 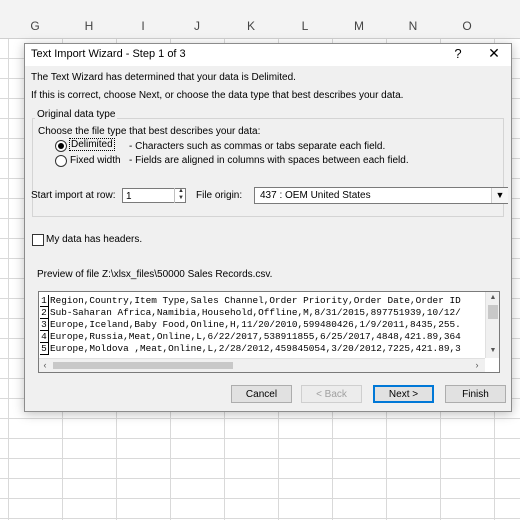 What do you see at coordinates (268, 55) in the screenshot?
I see `dialog-titlebar: Text Import Wizard - Step 1 of 3 ? ✕` at bounding box center [268, 55].